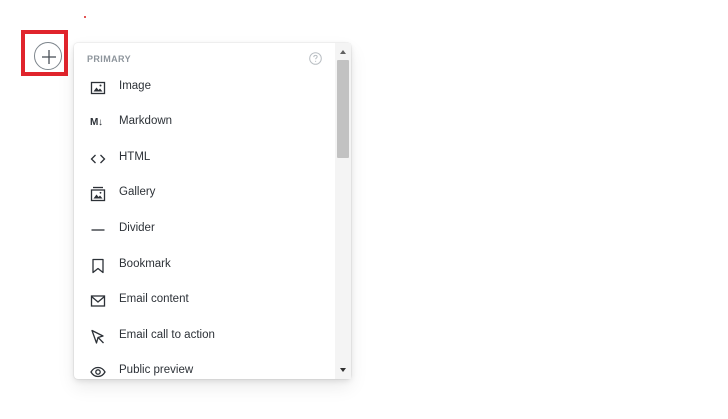 The height and width of the screenshot is (419, 728). Describe the element at coordinates (204, 301) in the screenshot. I see `menu-item-email-content: Email content` at that location.